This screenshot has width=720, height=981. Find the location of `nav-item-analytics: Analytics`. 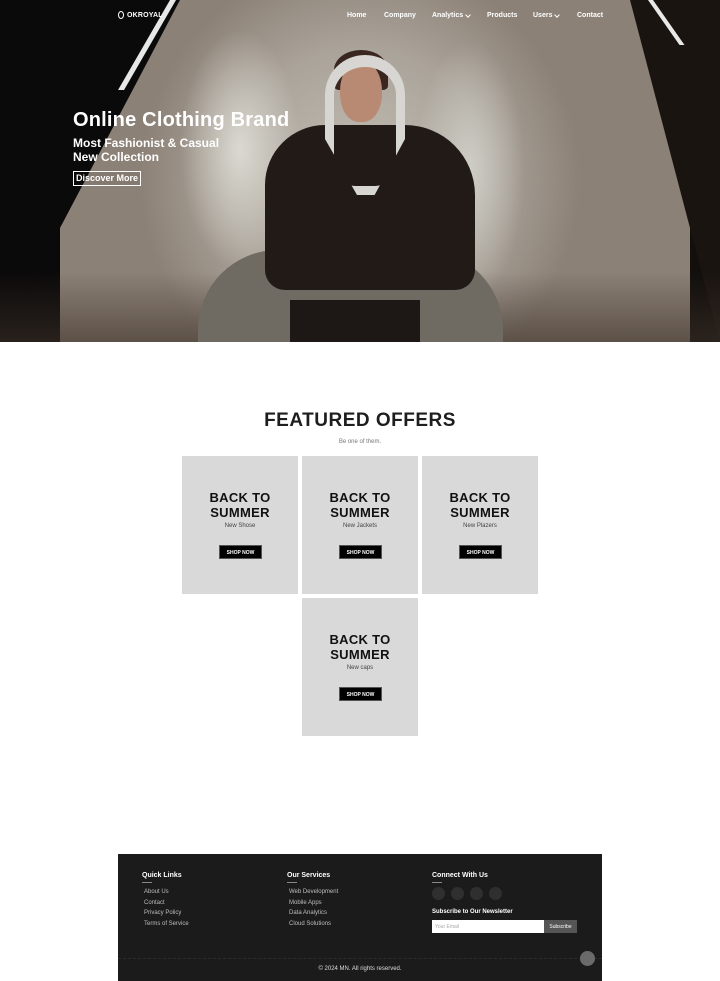

nav-item-analytics: Analytics is located at coordinates (451, 15).